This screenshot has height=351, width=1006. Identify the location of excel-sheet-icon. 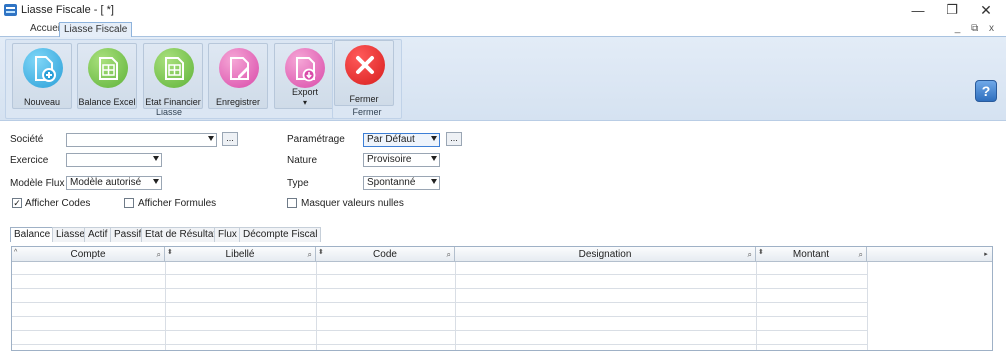
(108, 68).